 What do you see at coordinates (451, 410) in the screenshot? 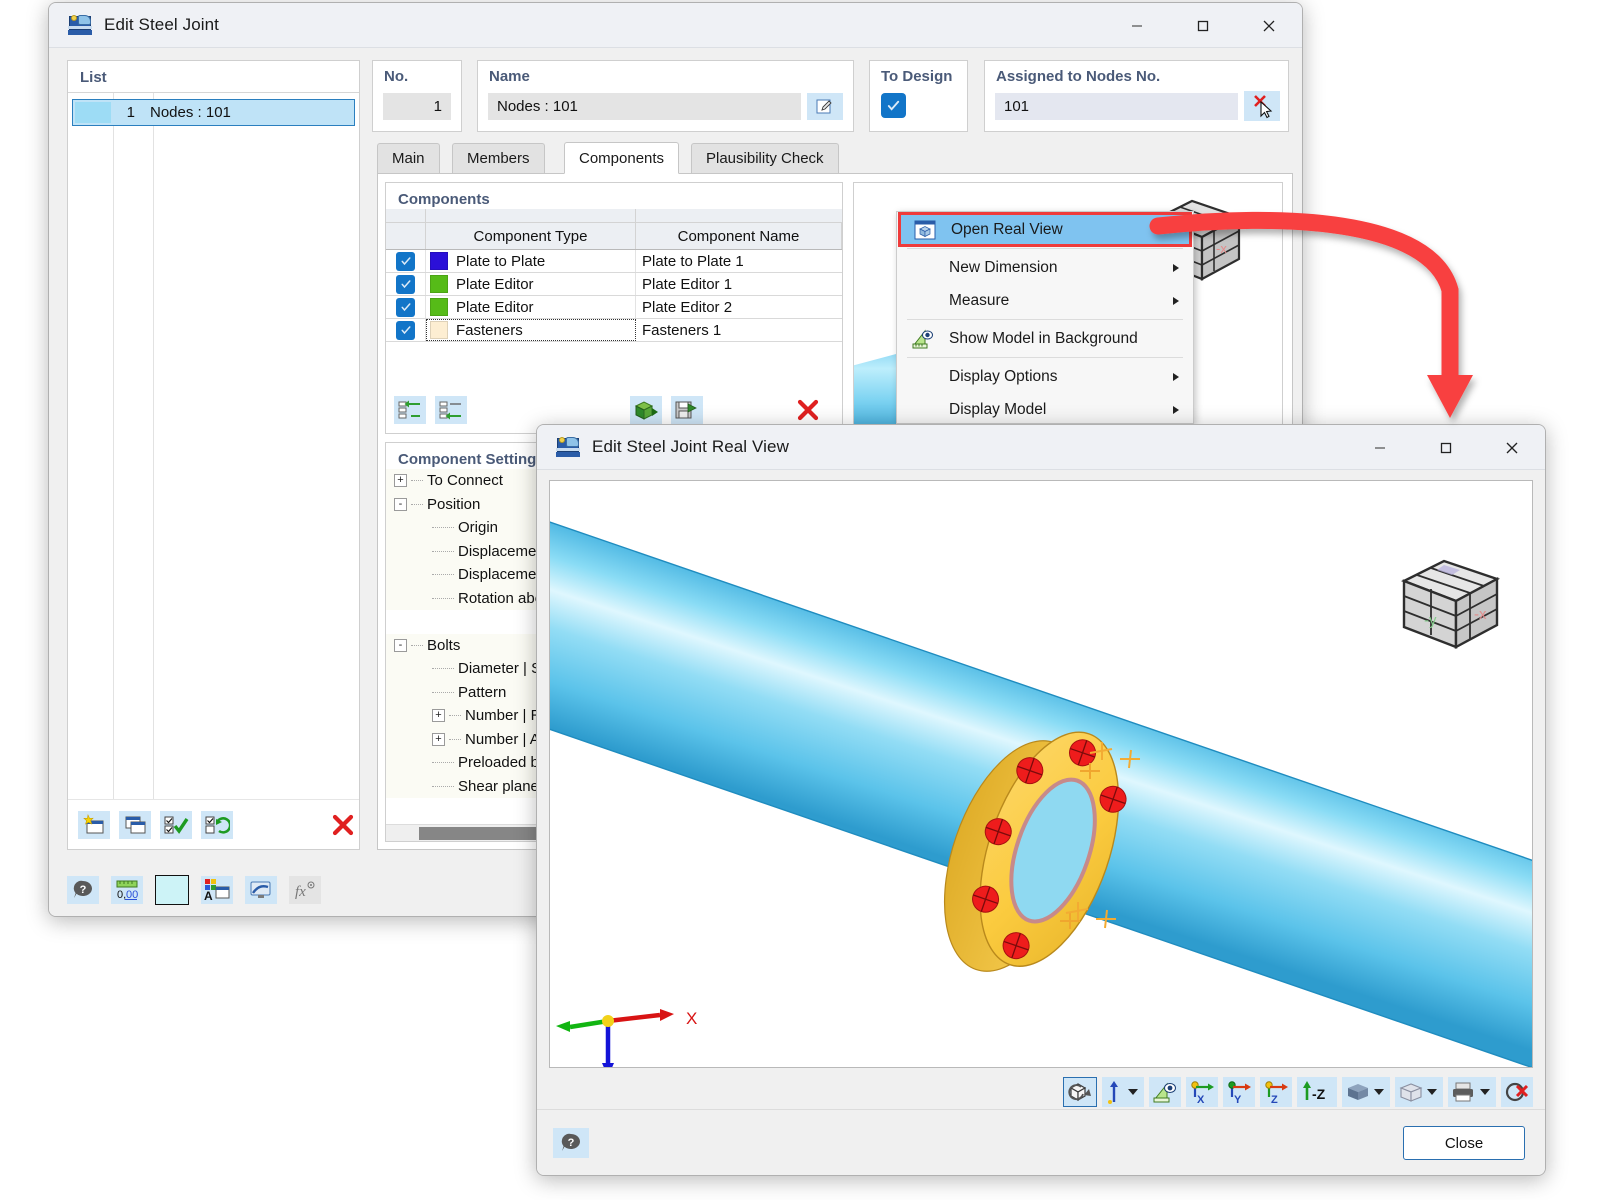
I see `outdent-left-icon` at bounding box center [451, 410].